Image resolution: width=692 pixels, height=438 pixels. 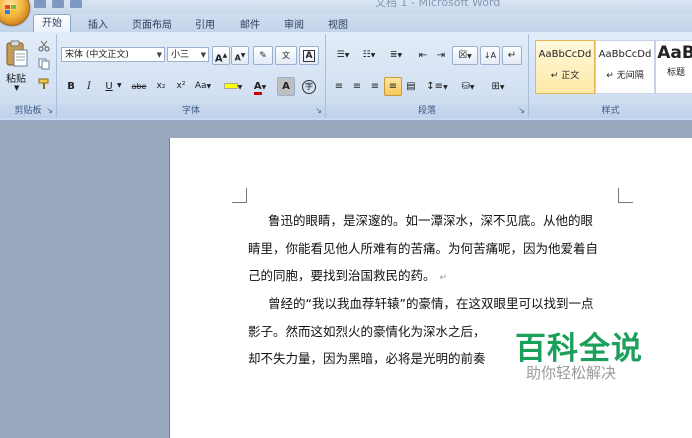 I want to click on shrink-font-button: A▼, so click(x=240, y=55).